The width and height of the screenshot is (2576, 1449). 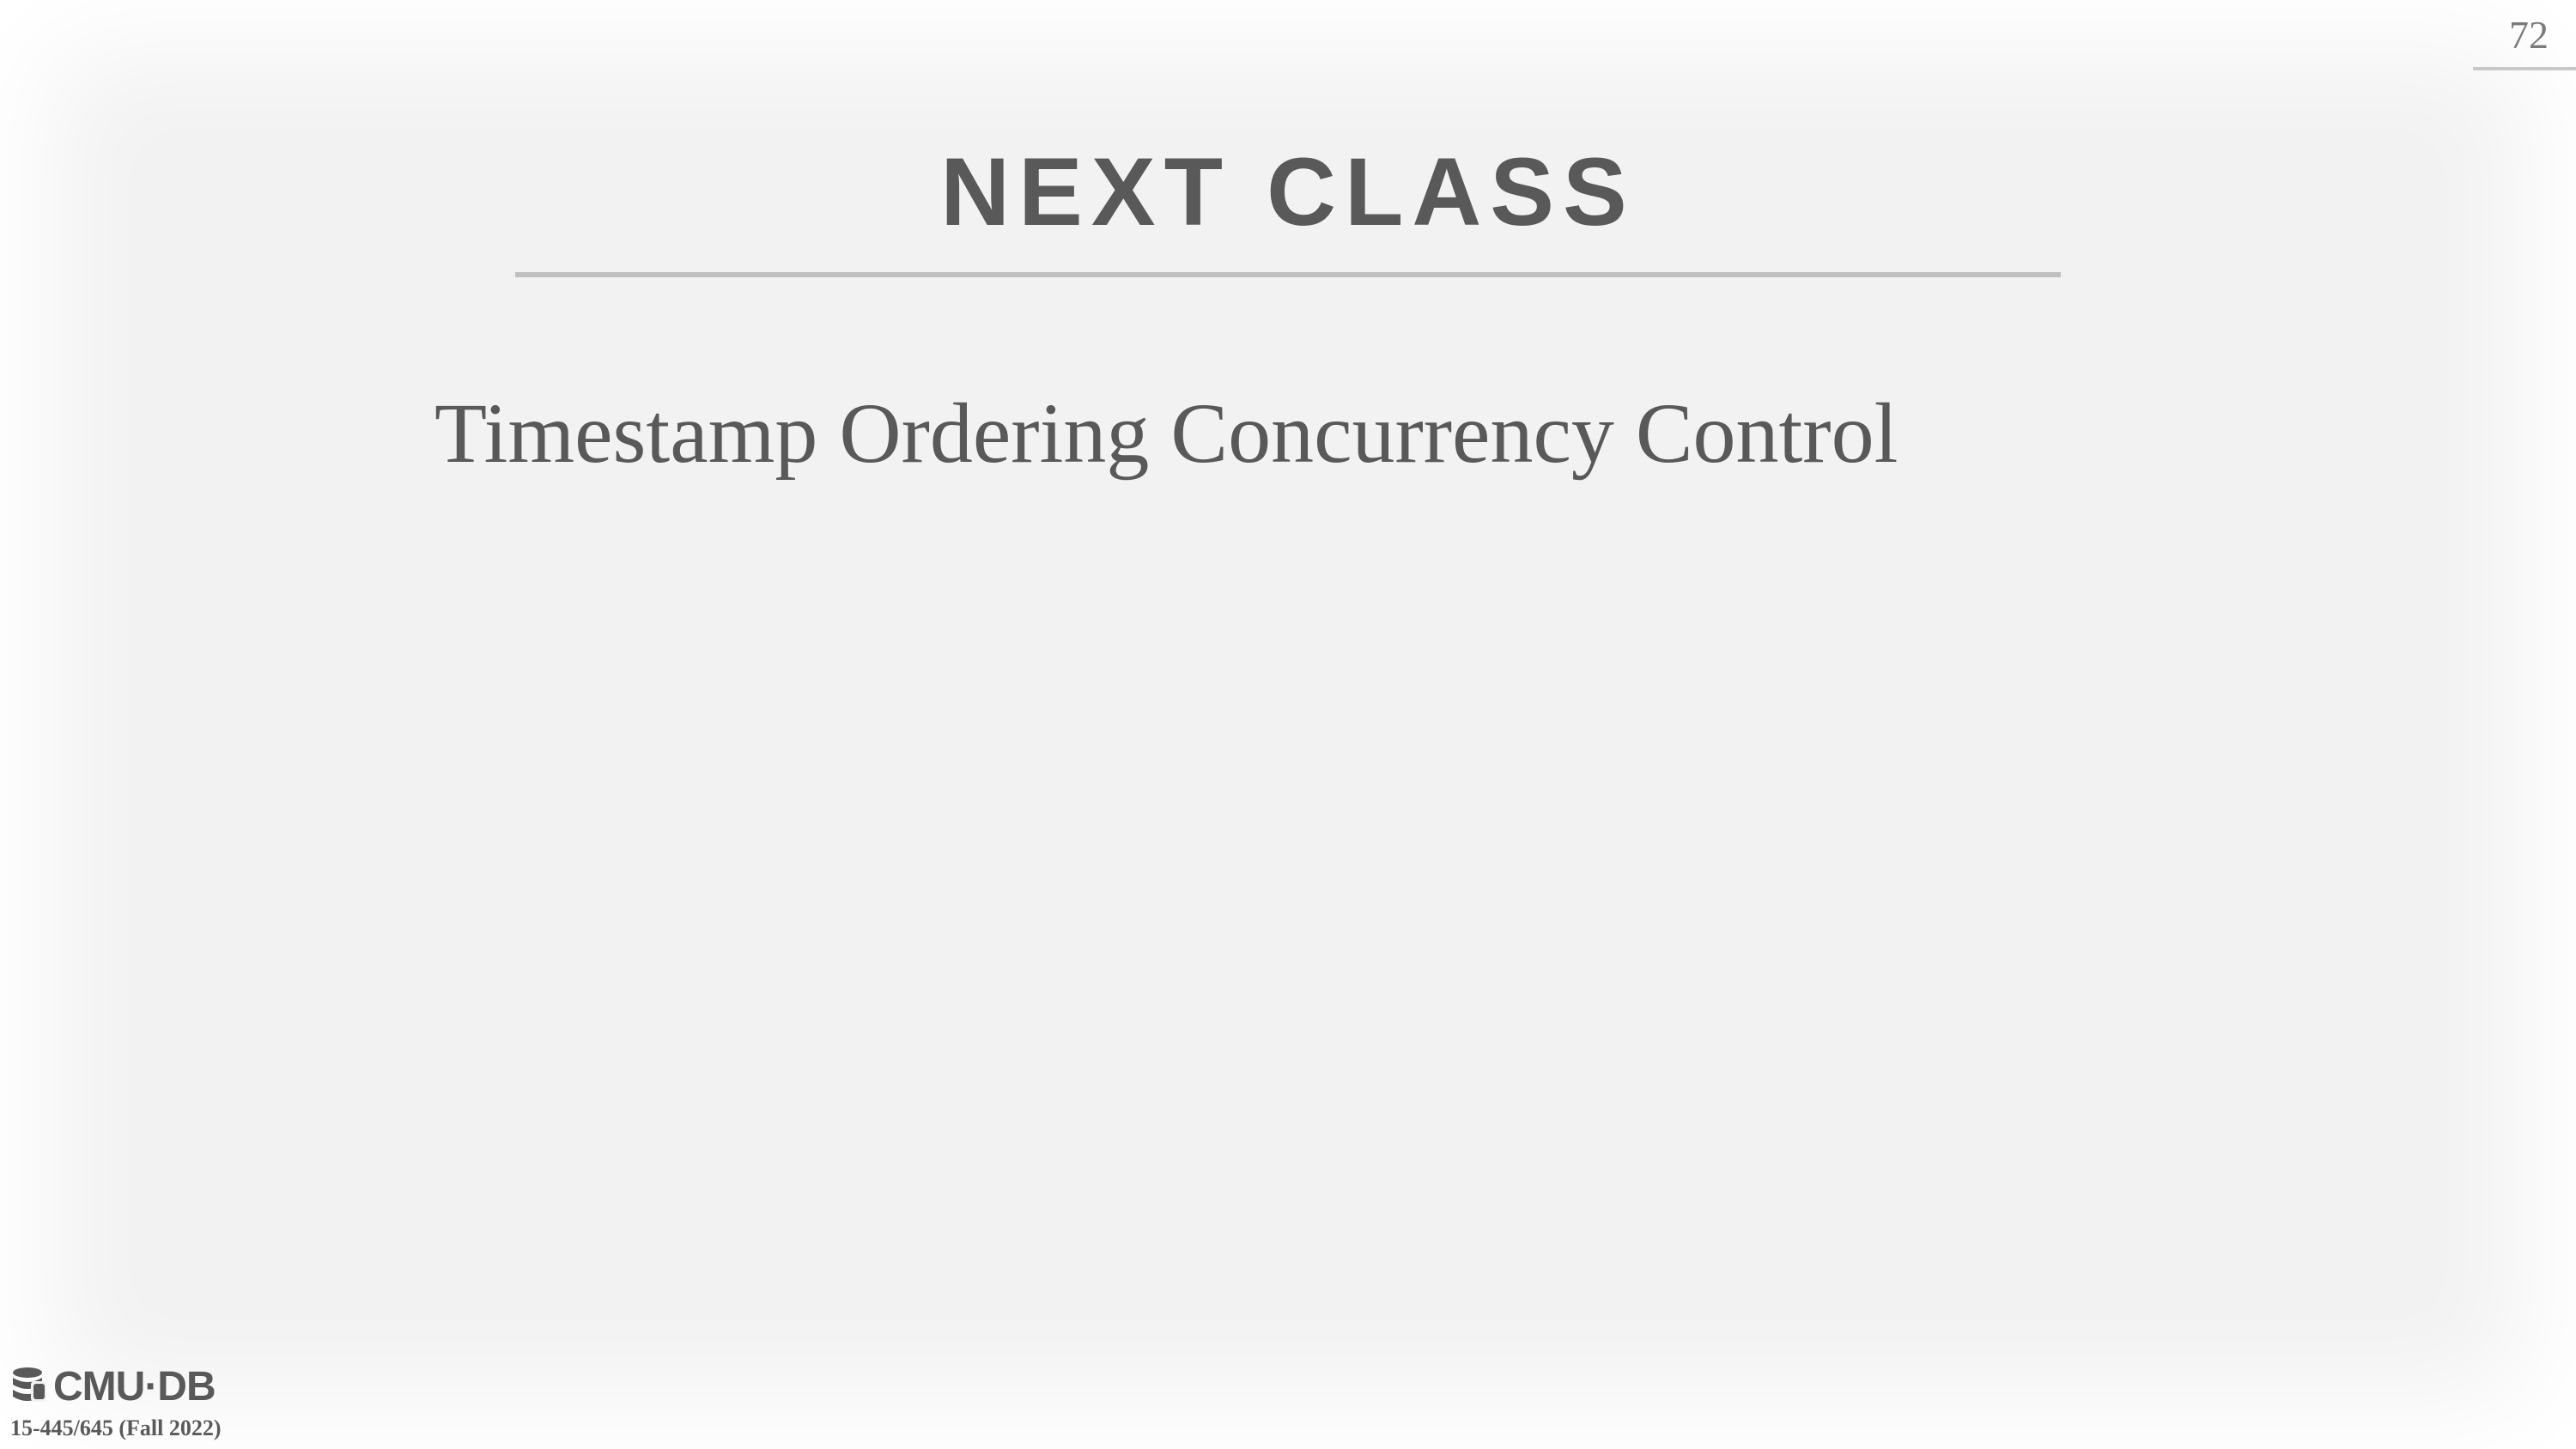 I want to click on logo-text: CMU·DB, so click(x=134, y=1386).